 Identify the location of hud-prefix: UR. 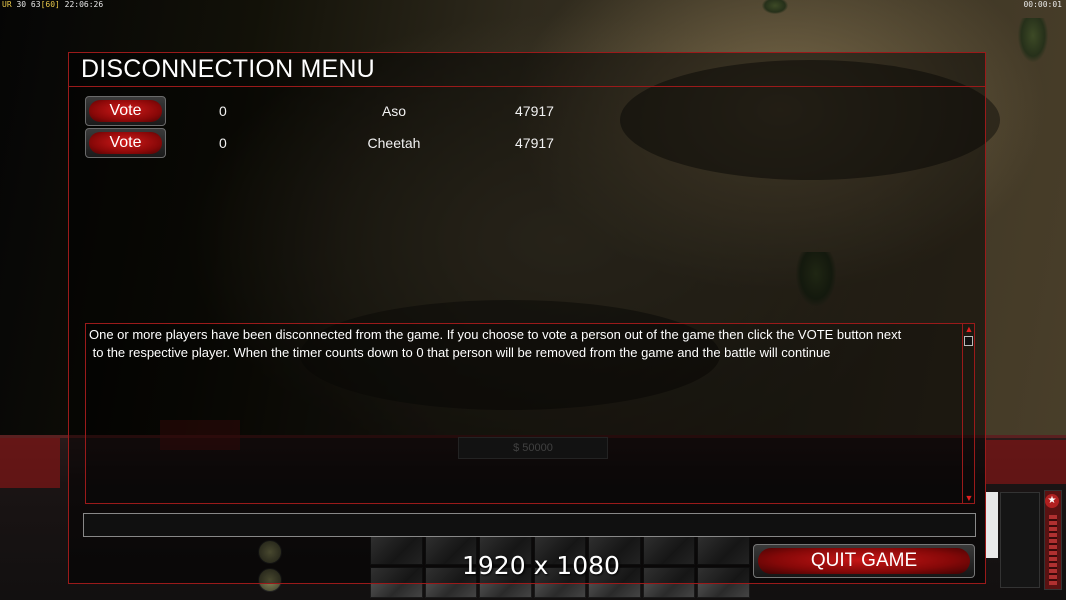
(7, 4).